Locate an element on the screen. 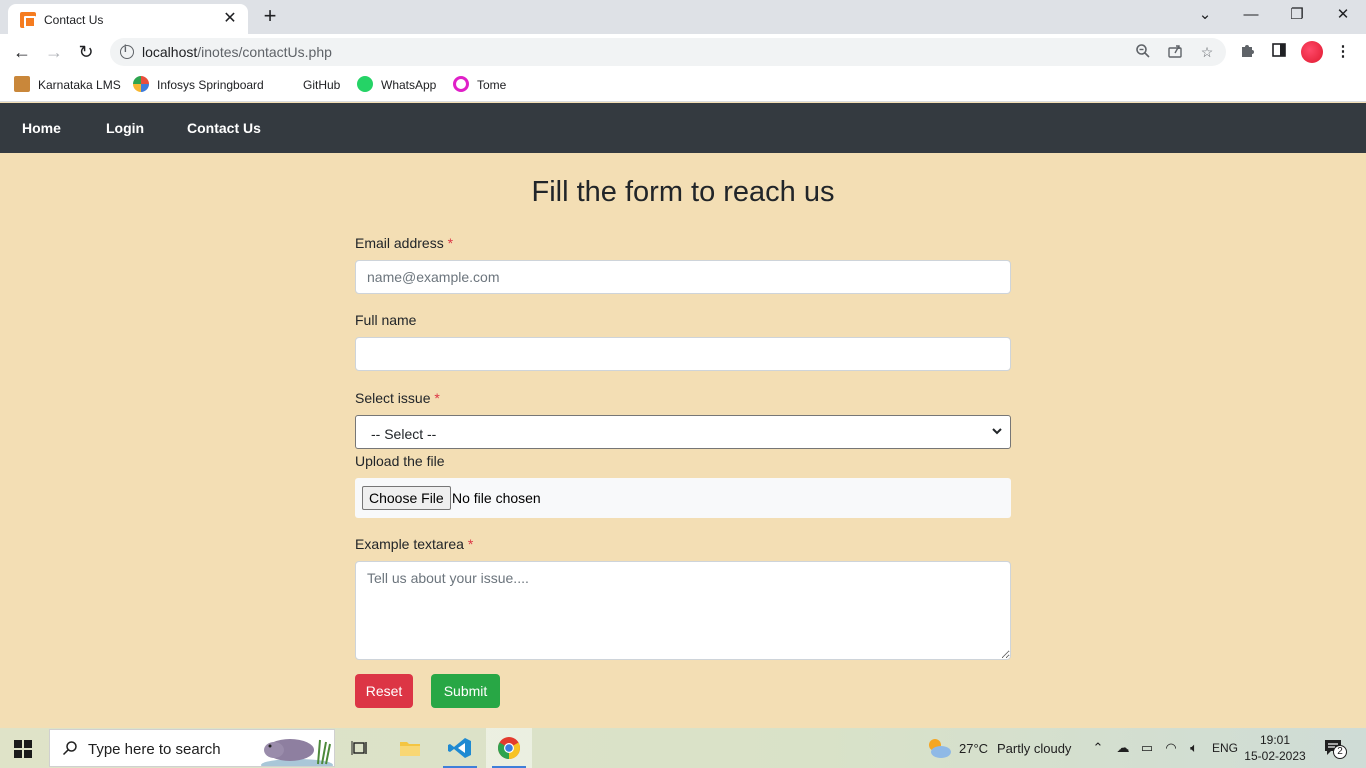  volume-icon: 🔈︎ is located at coordinates (1194, 748).